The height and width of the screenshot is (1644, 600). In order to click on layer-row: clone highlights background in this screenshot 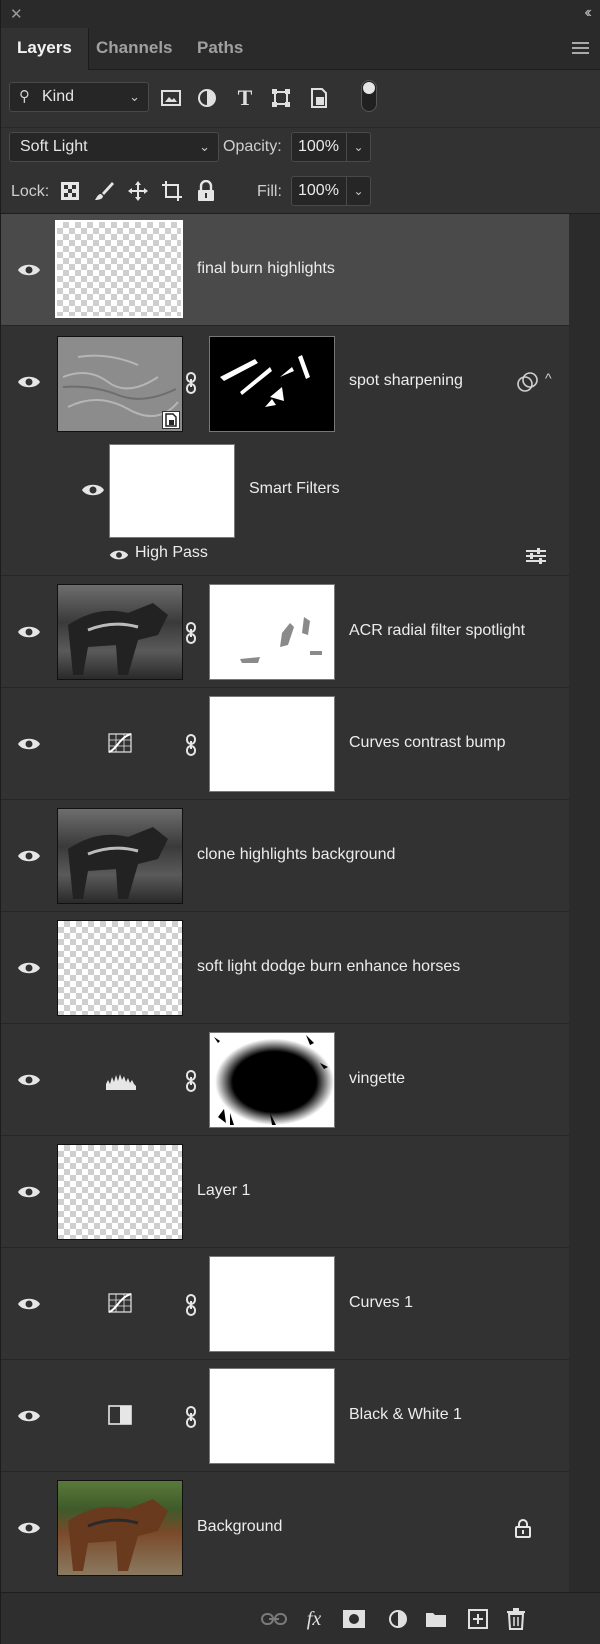, I will do `click(285, 856)`.